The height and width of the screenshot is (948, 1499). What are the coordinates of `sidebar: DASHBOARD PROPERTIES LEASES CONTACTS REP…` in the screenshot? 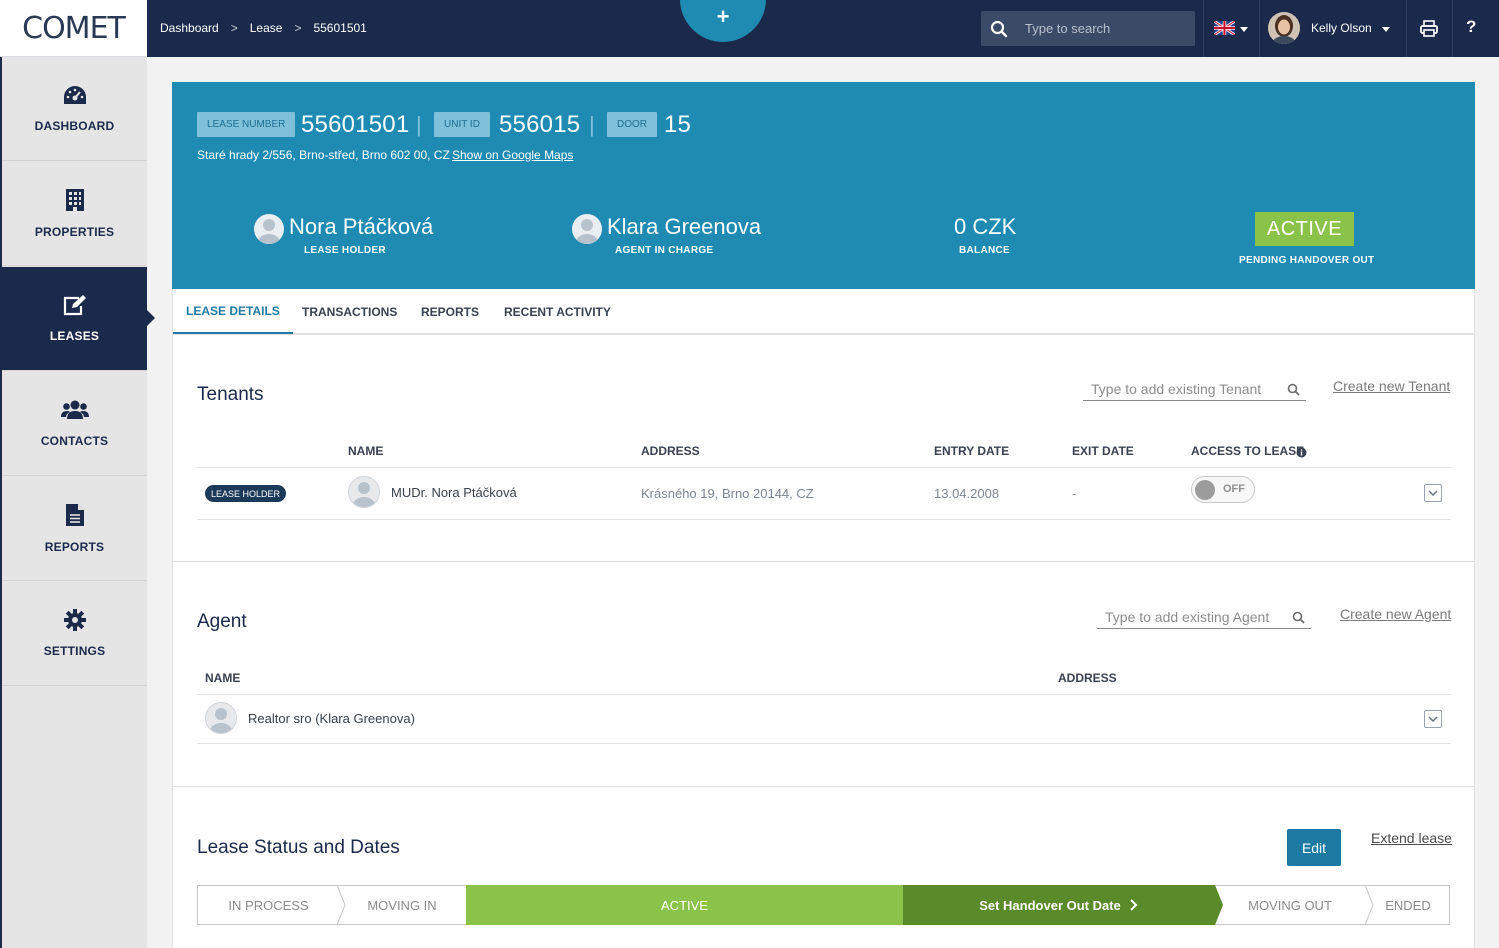 It's located at (73, 502).